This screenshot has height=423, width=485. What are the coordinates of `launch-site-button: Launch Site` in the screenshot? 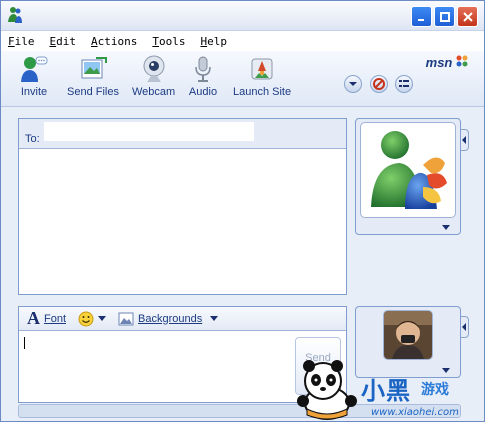 It's located at (262, 76).